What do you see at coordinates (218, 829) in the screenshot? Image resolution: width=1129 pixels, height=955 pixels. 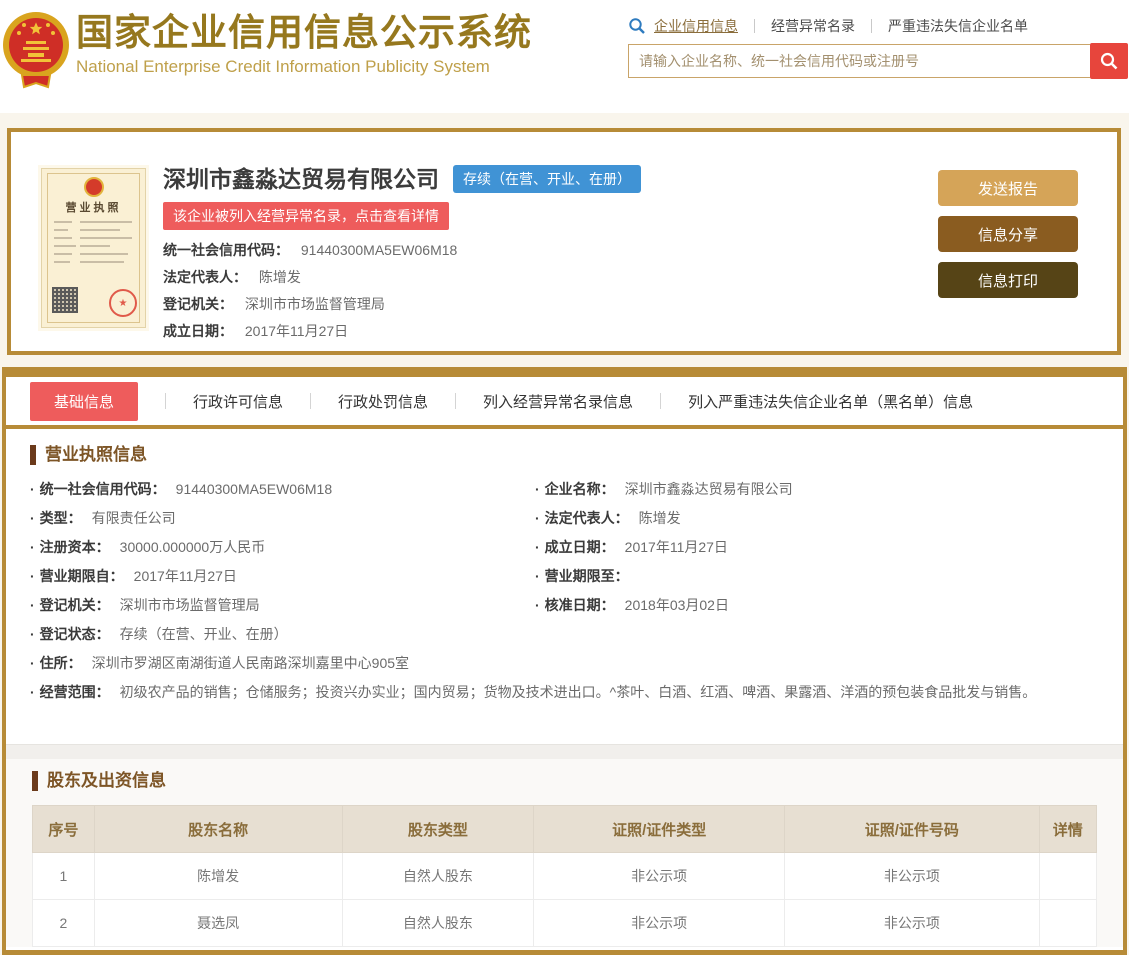 I see `column-header-name: 股东名称` at bounding box center [218, 829].